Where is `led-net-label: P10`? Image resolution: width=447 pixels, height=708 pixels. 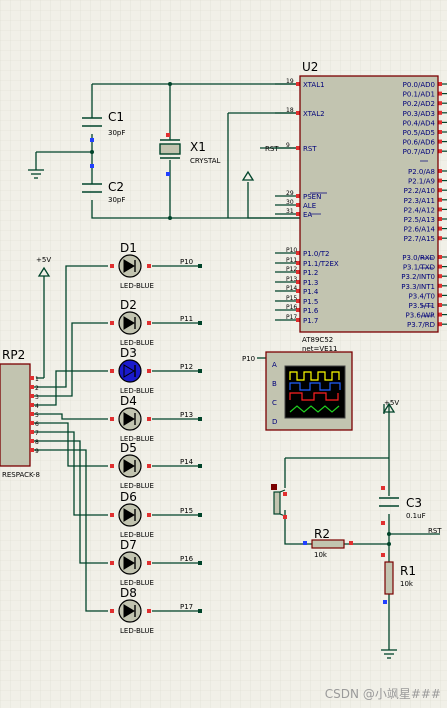
led-net-label: P10 is located at coordinates (186, 262).